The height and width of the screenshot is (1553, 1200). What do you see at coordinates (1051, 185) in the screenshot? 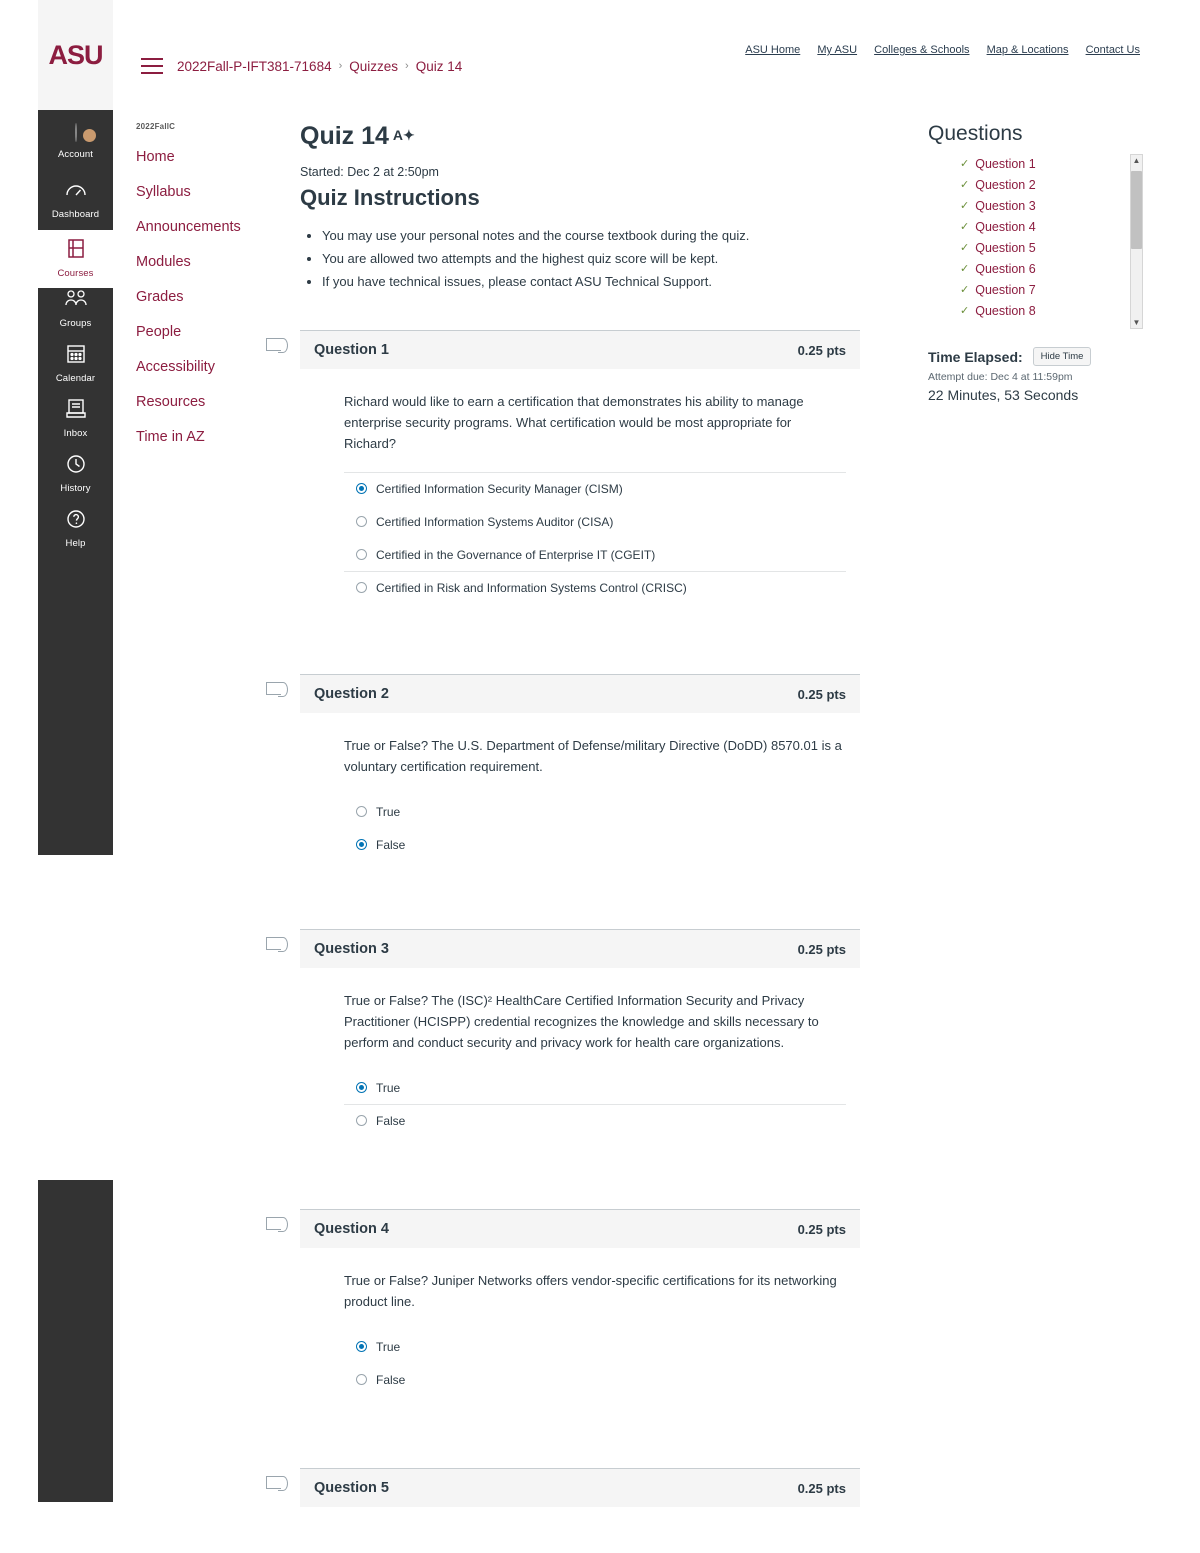
I see `question-link-2: ✓ Question 2` at bounding box center [1051, 185].